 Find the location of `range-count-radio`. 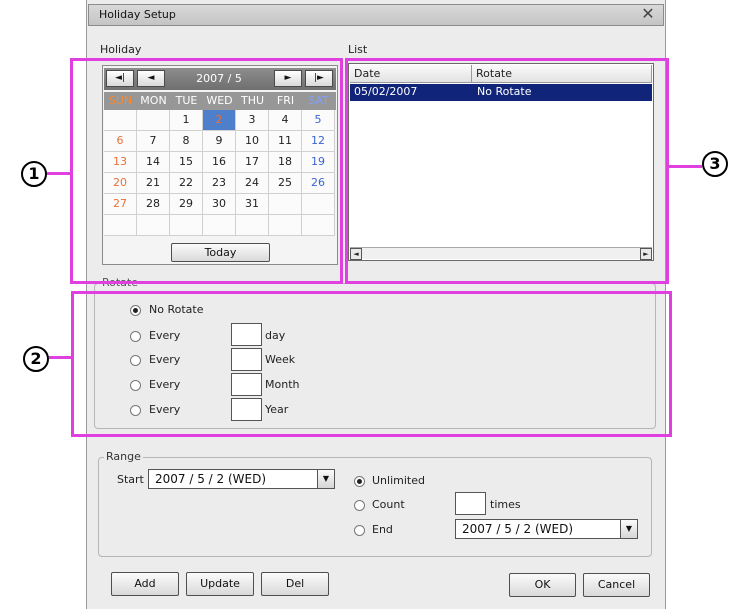

range-count-radio is located at coordinates (359, 505).